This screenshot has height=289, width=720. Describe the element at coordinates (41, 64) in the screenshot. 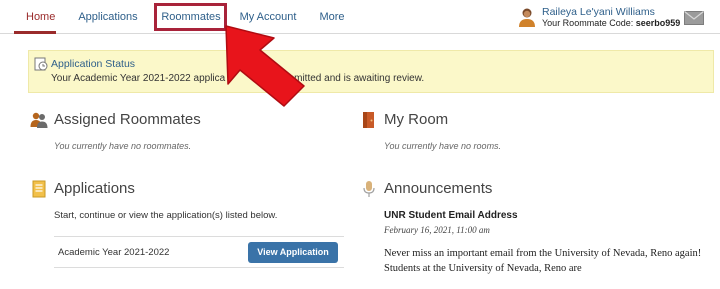

I see `status-clock-icon` at that location.